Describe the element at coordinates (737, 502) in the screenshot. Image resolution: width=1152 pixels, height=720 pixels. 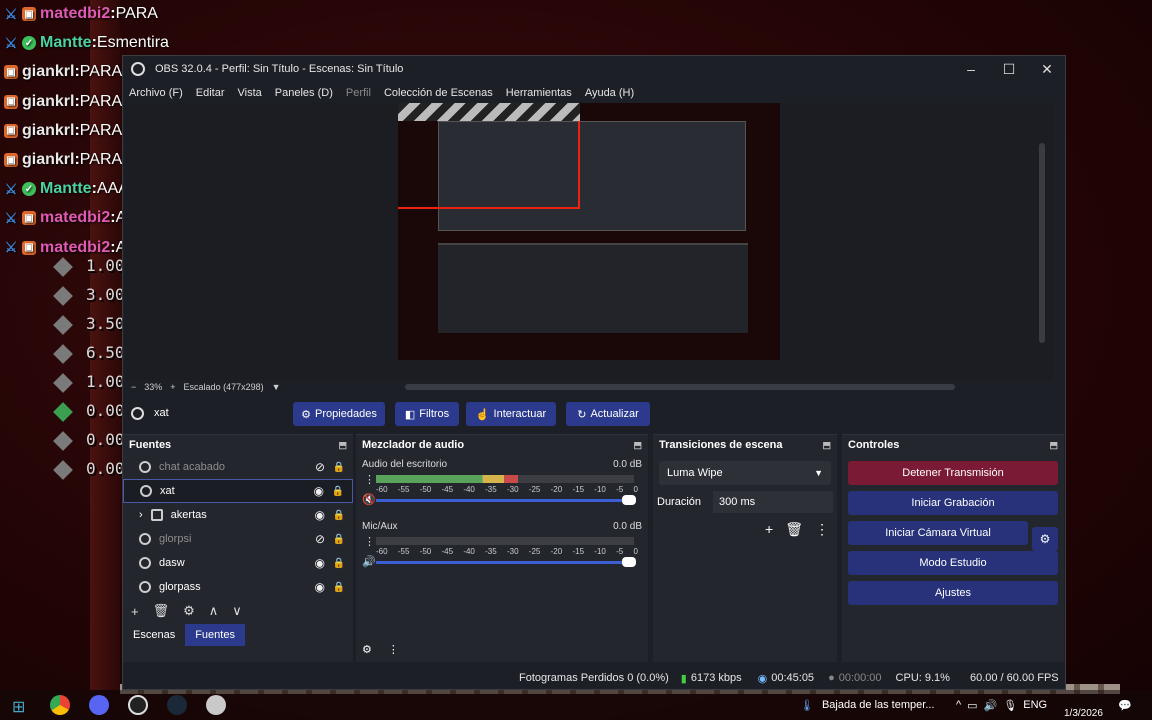
I see `duration-value: 300 ms` at that location.